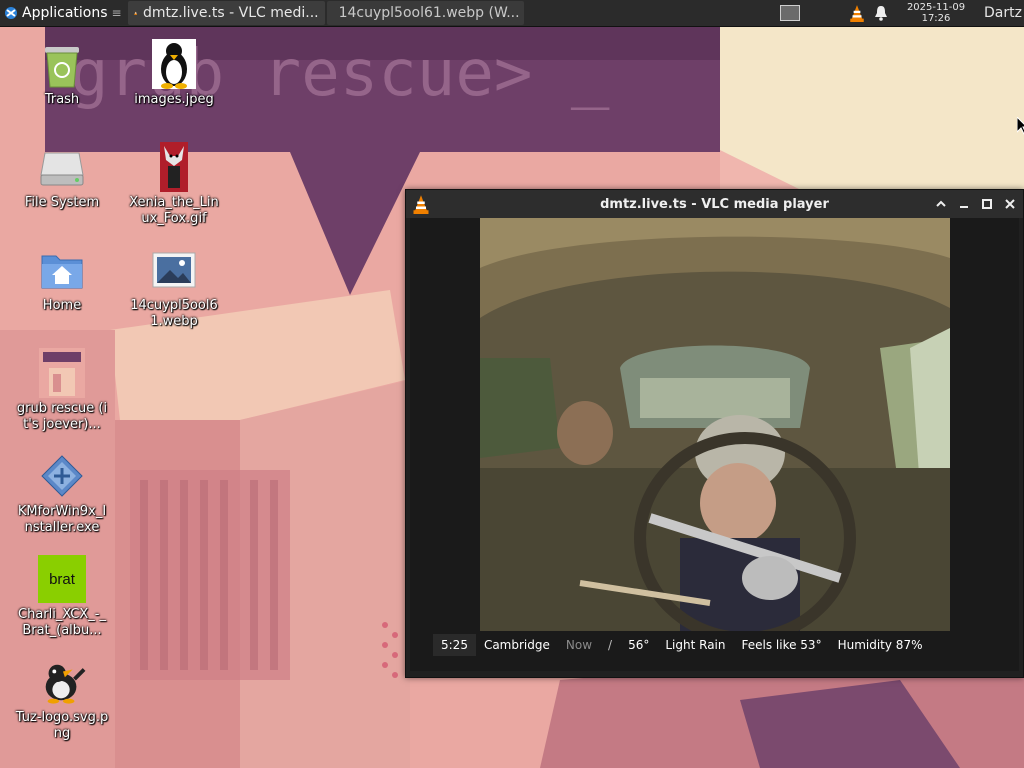 Image resolution: width=1024 pixels, height=768 pixels. What do you see at coordinates (11, 13) in the screenshot?
I see `xfce-logo-icon` at bounding box center [11, 13].